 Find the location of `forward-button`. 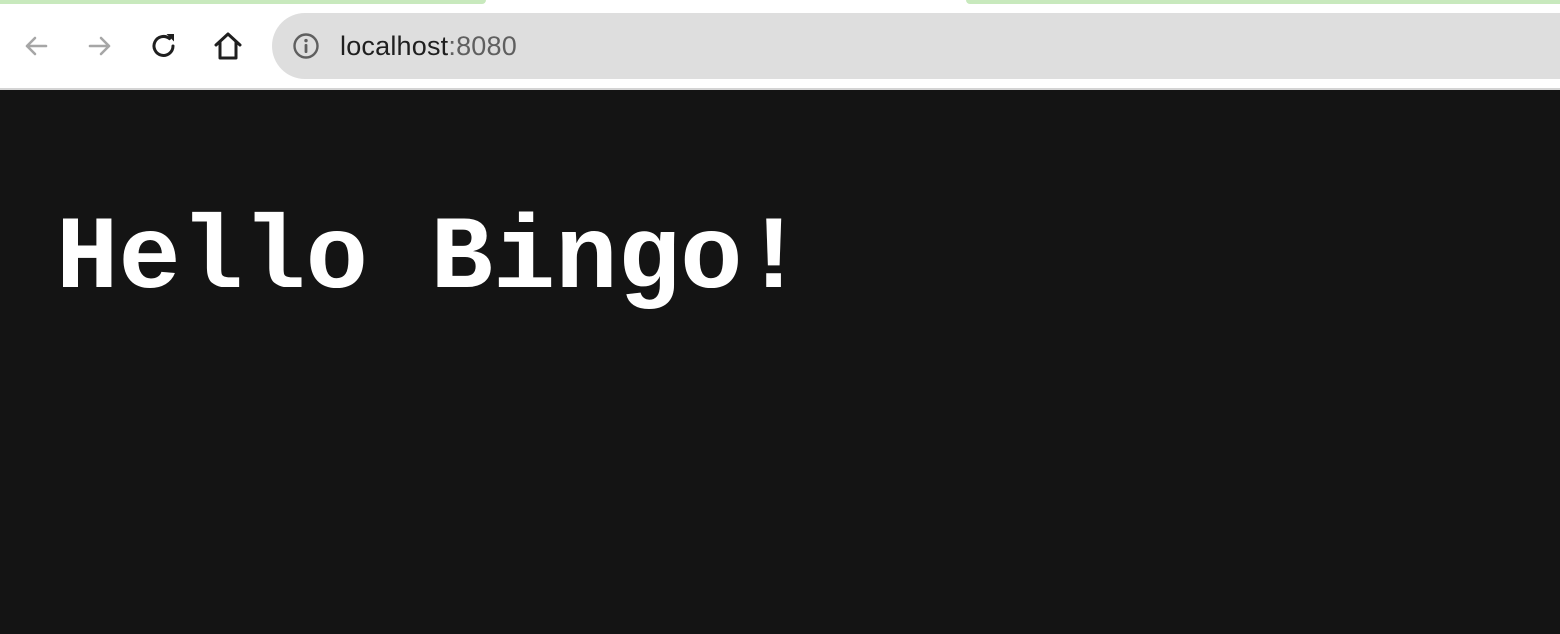

forward-button is located at coordinates (100, 46).